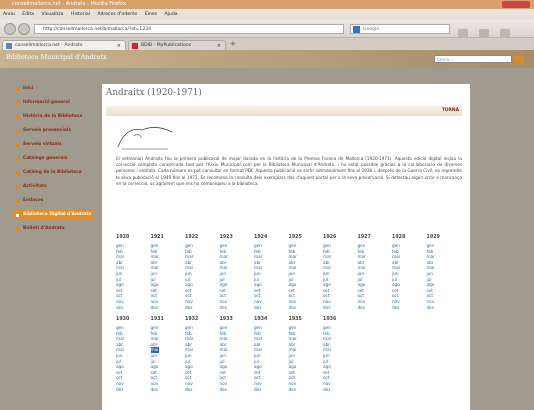  Describe the element at coordinates (157, 319) in the screenshot. I see `year-heading: 1931` at that location.